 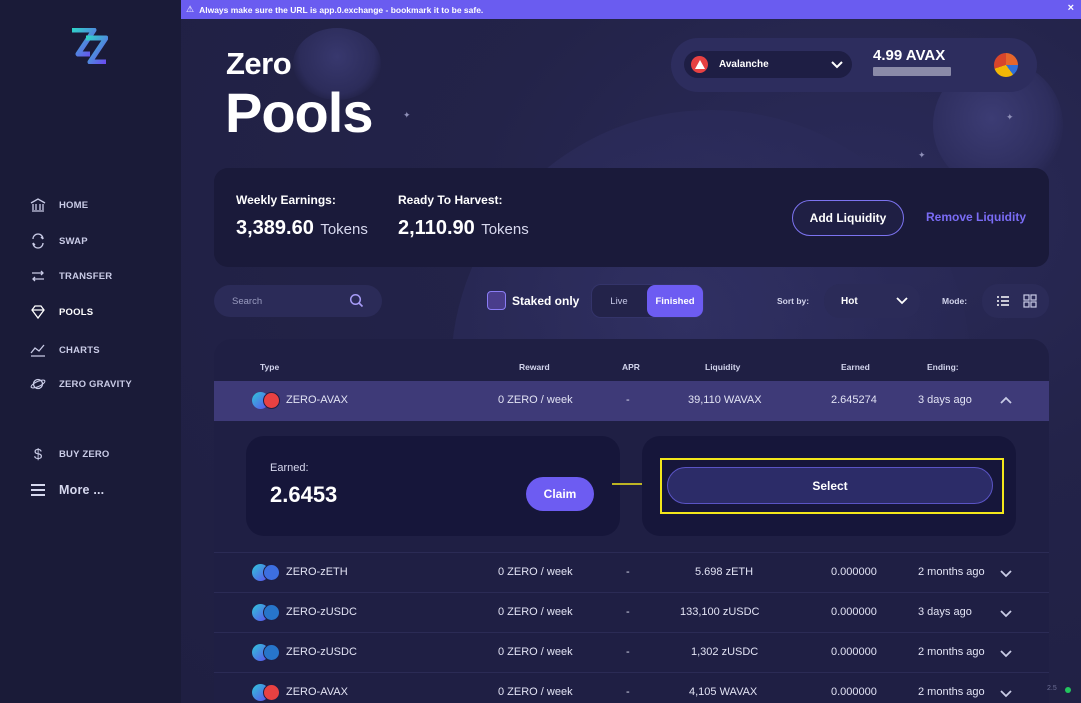 I want to click on select-button: Select, so click(x=830, y=485).